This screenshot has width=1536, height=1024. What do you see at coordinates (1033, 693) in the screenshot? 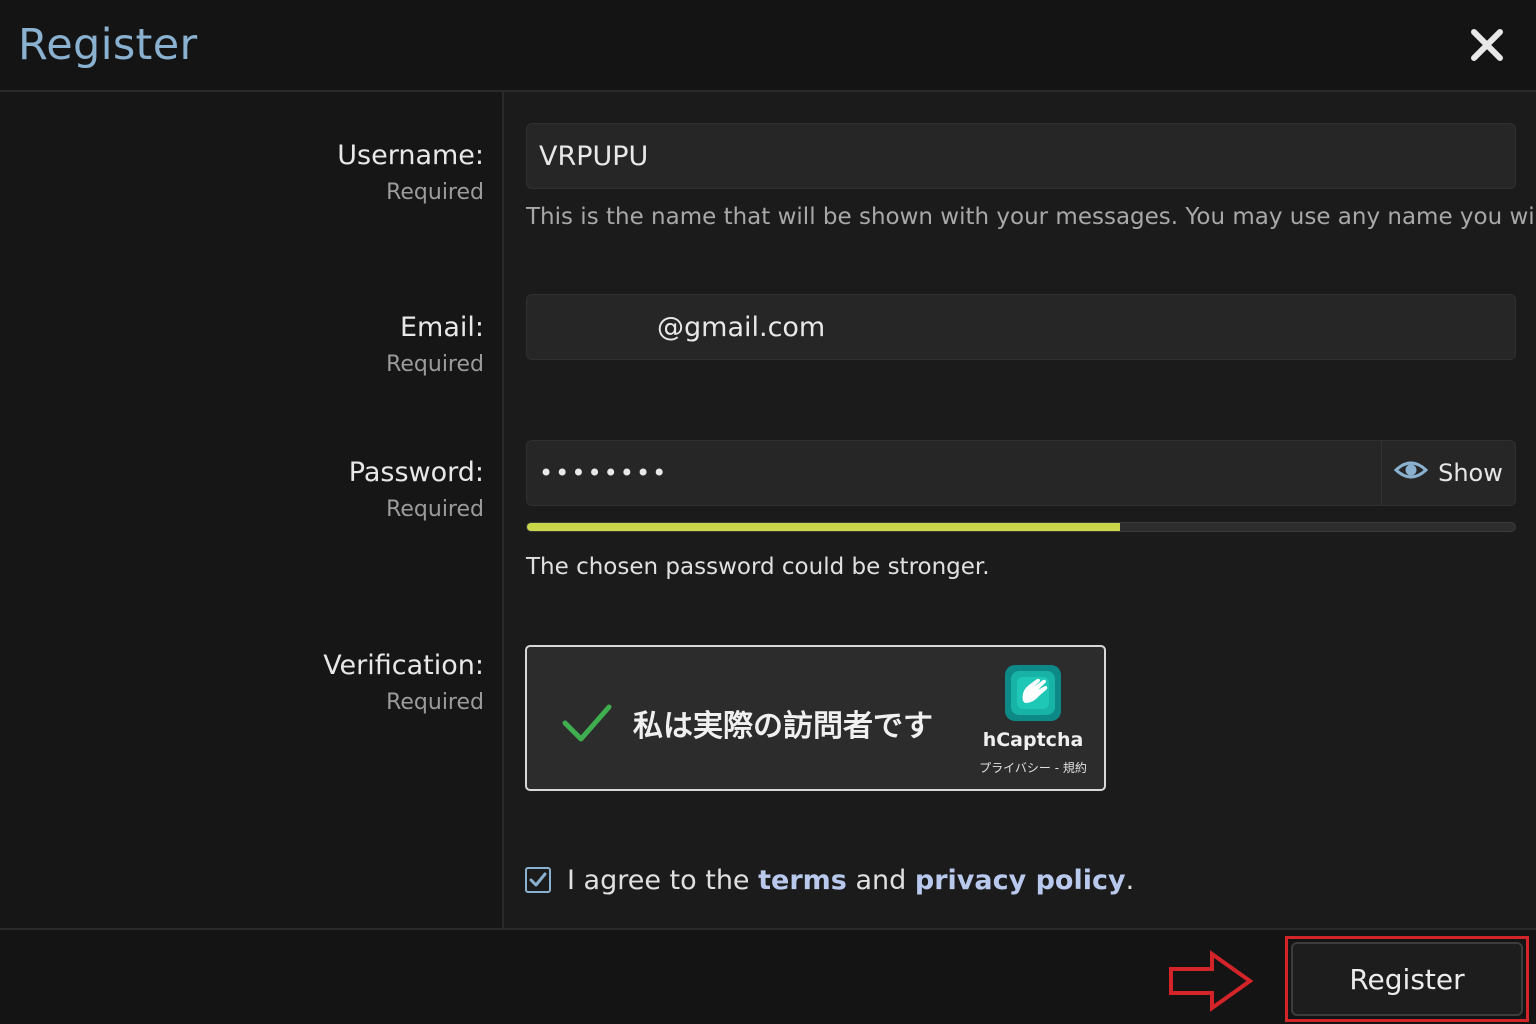
I see `hcaptcha-logo-icon` at bounding box center [1033, 693].